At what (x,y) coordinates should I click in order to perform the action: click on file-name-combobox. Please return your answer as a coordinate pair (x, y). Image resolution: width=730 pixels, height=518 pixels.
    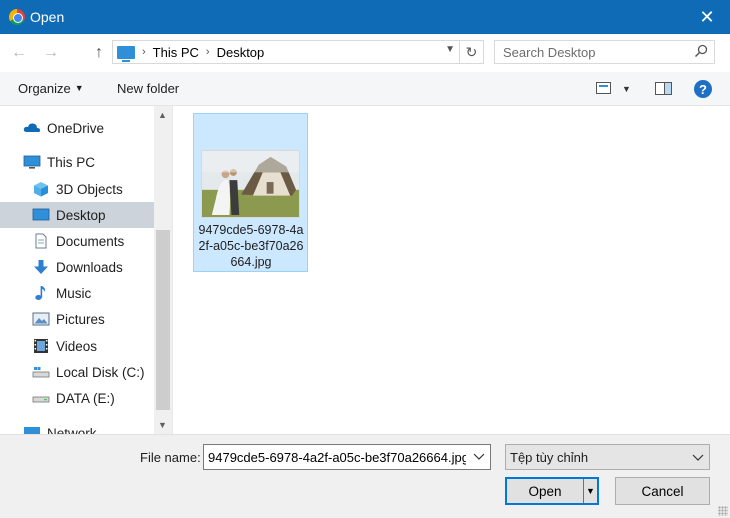
    Looking at the image, I should click on (347, 457).